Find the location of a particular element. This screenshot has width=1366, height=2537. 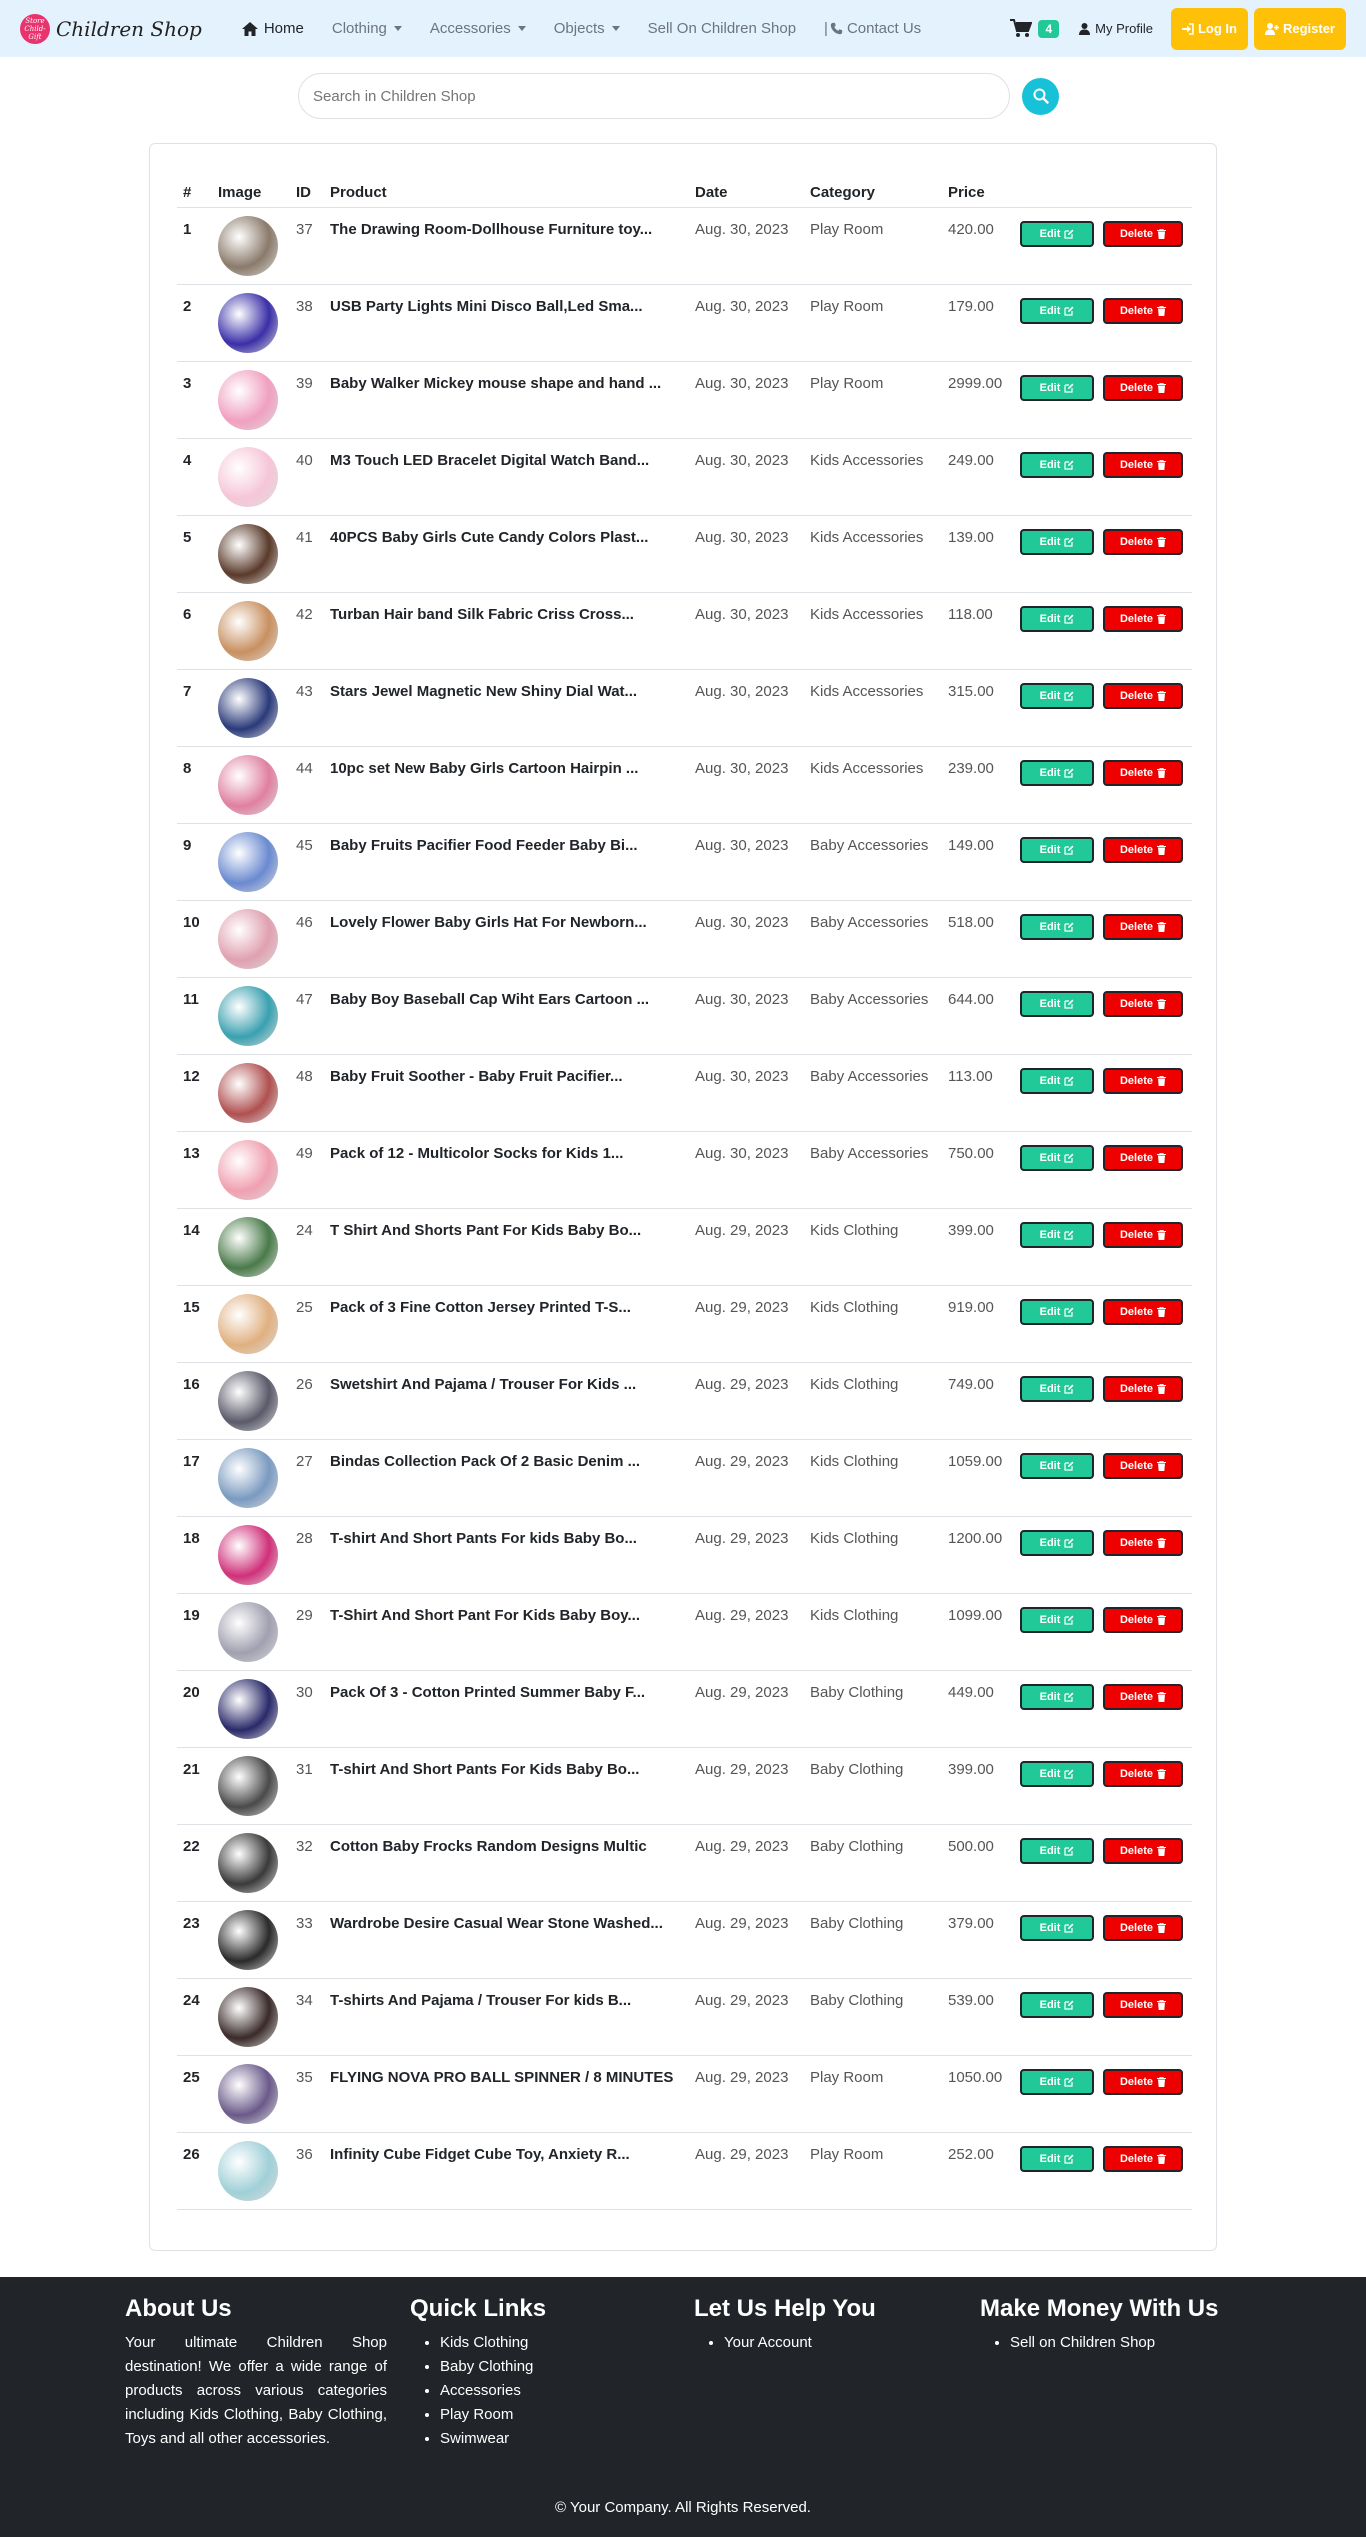

search-button is located at coordinates (1040, 96).